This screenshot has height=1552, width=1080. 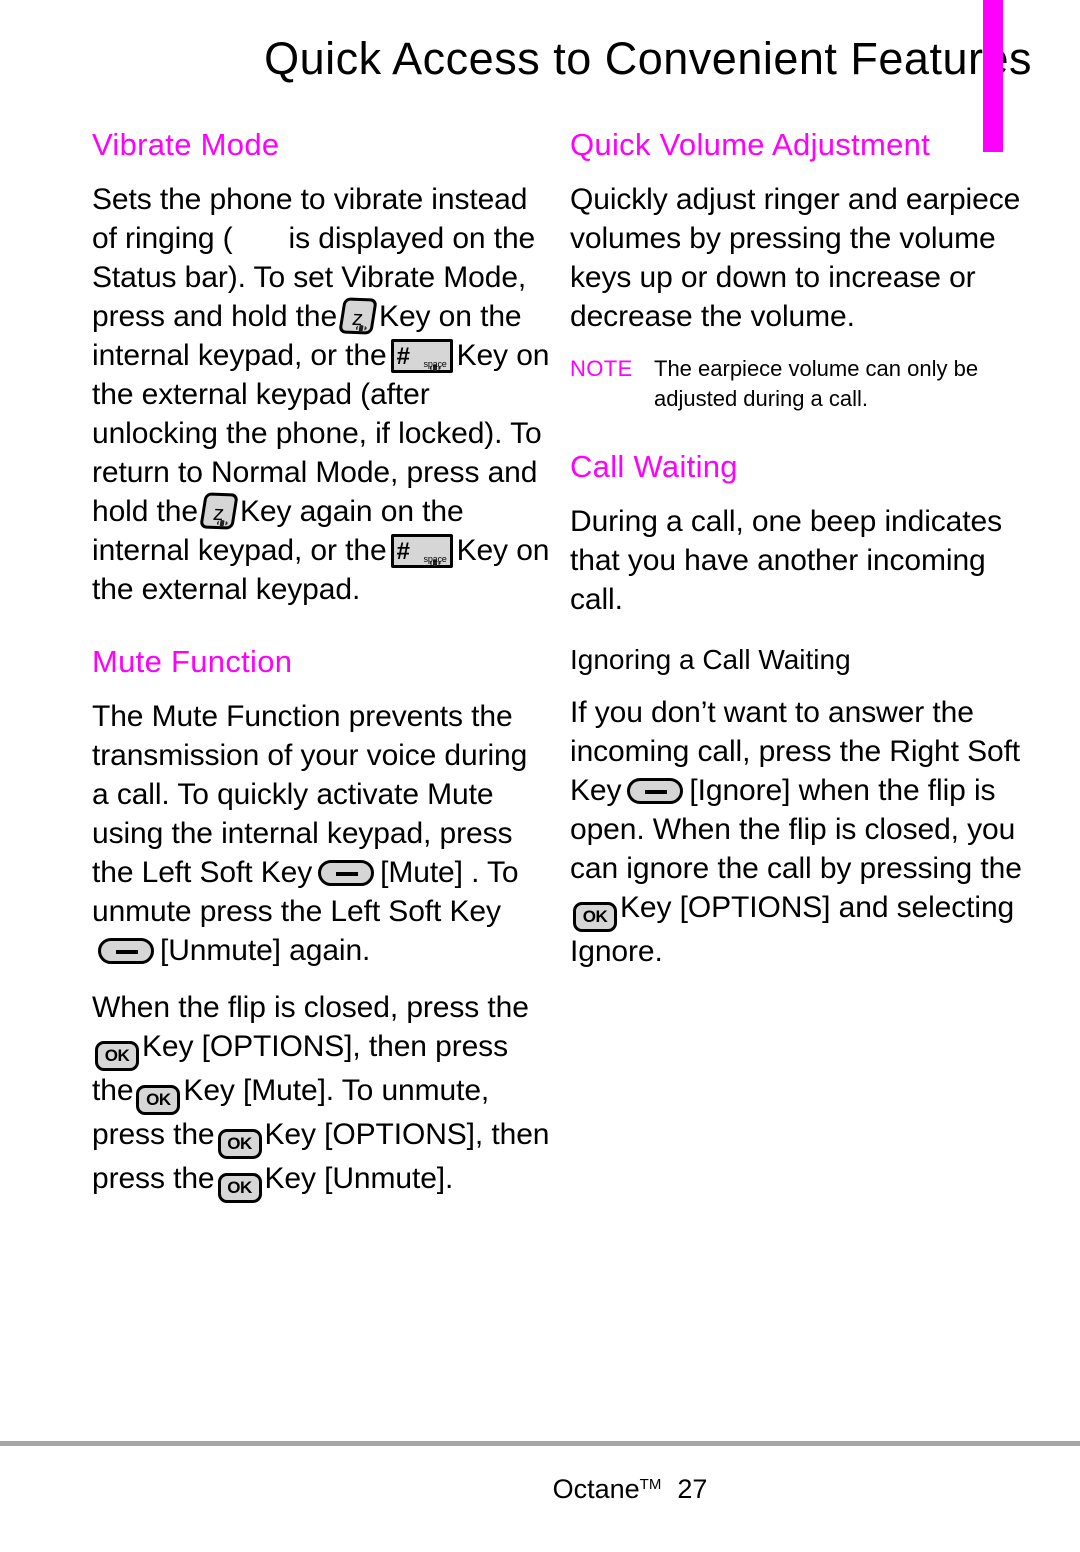 What do you see at coordinates (710, 659) in the screenshot?
I see `subheading-ignoring-a-call-waiting: Ignoring a Call Waiting` at bounding box center [710, 659].